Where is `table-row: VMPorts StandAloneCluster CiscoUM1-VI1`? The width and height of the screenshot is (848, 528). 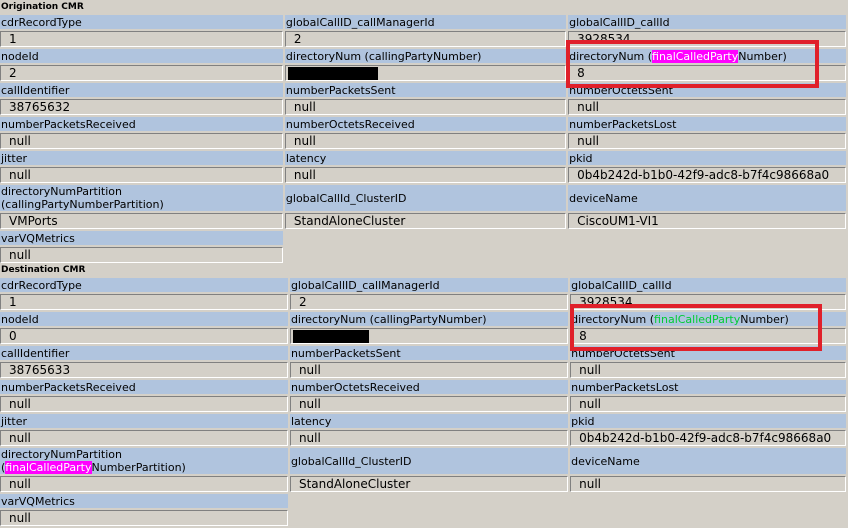
table-row: VMPorts StandAloneCluster CiscoUM1-VI1 is located at coordinates (423, 221).